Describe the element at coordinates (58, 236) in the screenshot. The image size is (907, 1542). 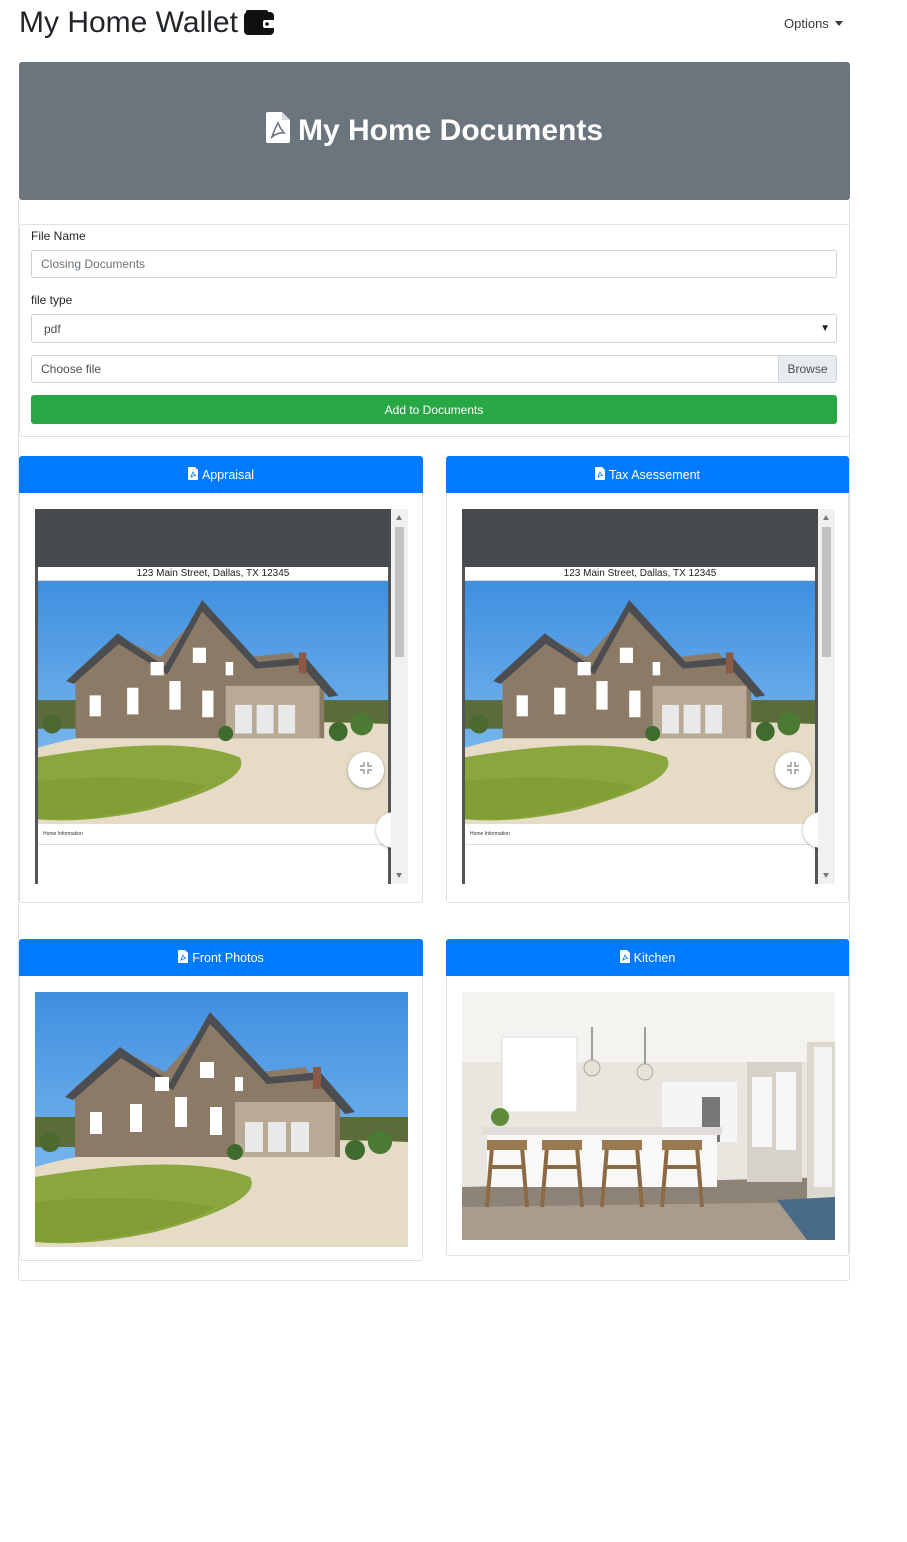
I see `file-name-label: File Name` at that location.